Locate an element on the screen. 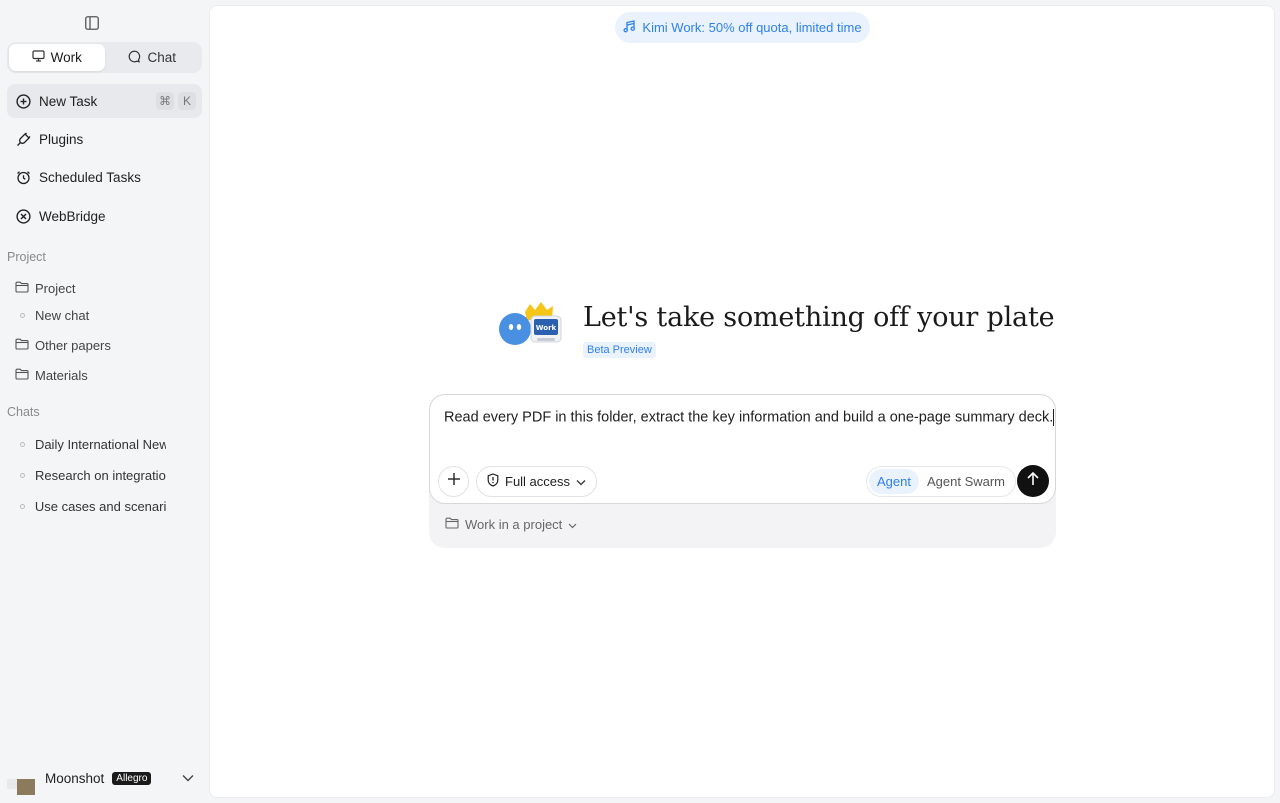  promo-banner: Kimi Work: 50% off quota, limited time is located at coordinates (742, 27).